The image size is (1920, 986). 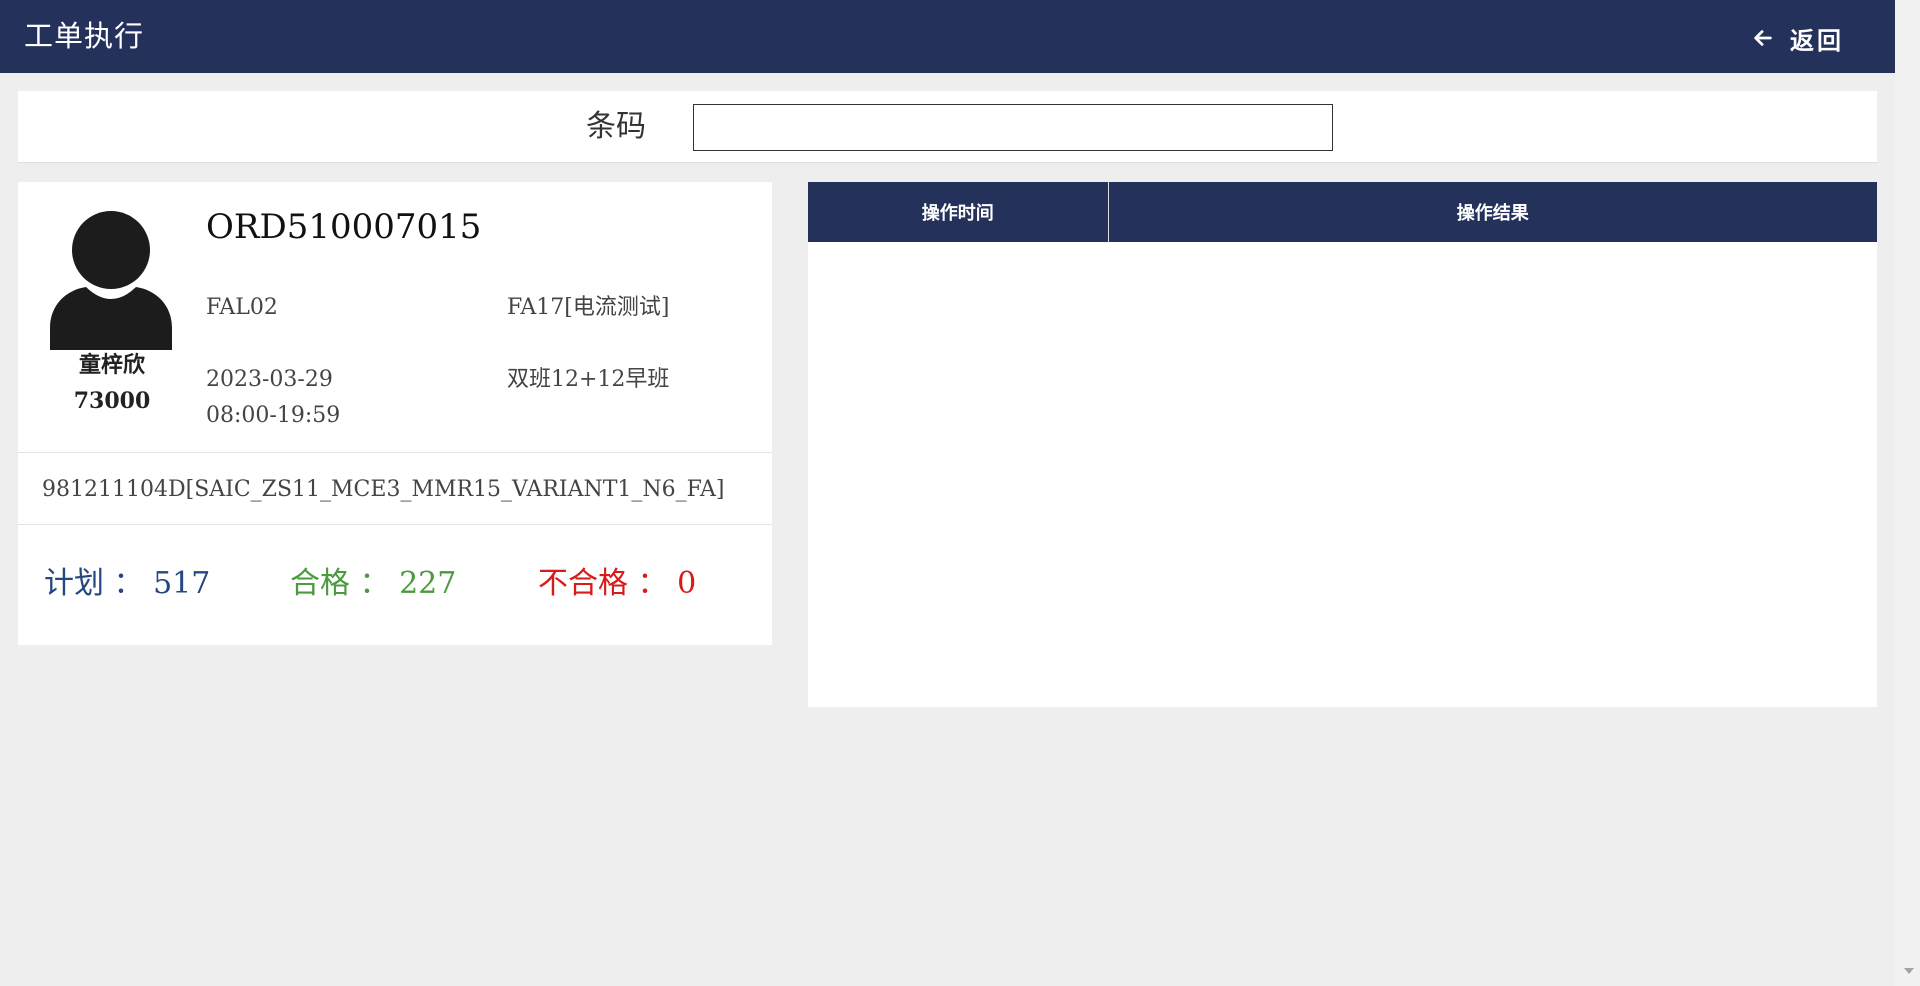 What do you see at coordinates (617, 583) in the screenshot?
I see `fail-count: 不合格 ： 0` at bounding box center [617, 583].